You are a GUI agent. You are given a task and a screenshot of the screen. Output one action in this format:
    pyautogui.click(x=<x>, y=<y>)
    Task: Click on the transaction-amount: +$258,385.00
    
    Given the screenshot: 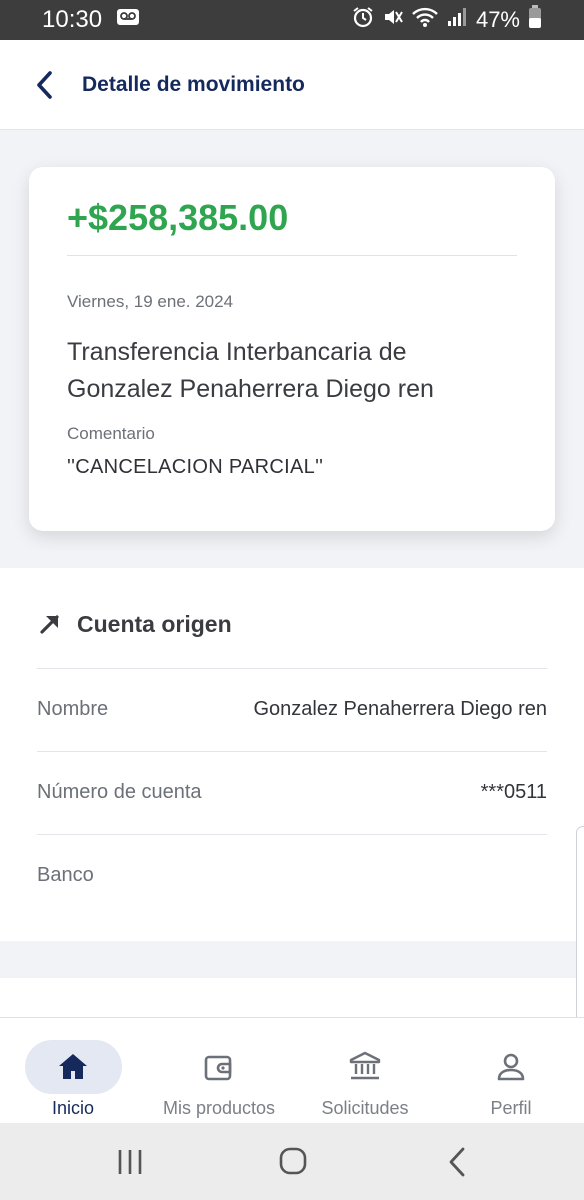 What is the action you would take?
    pyautogui.click(x=178, y=217)
    